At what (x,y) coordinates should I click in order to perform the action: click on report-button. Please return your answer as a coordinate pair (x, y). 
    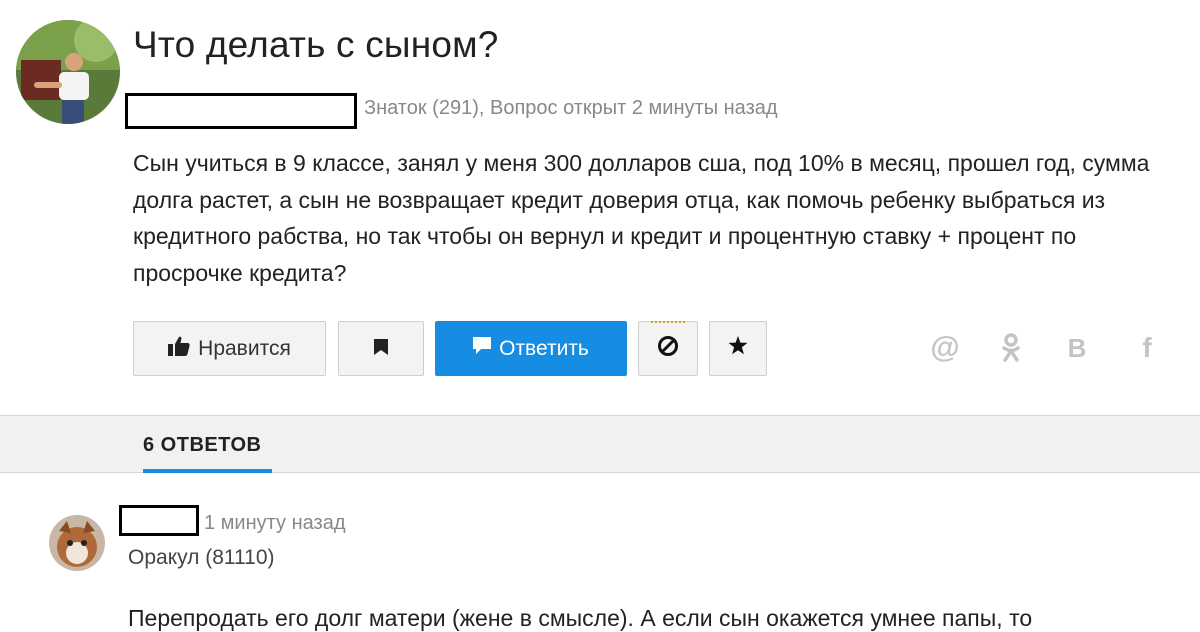
    Looking at the image, I should click on (668, 348).